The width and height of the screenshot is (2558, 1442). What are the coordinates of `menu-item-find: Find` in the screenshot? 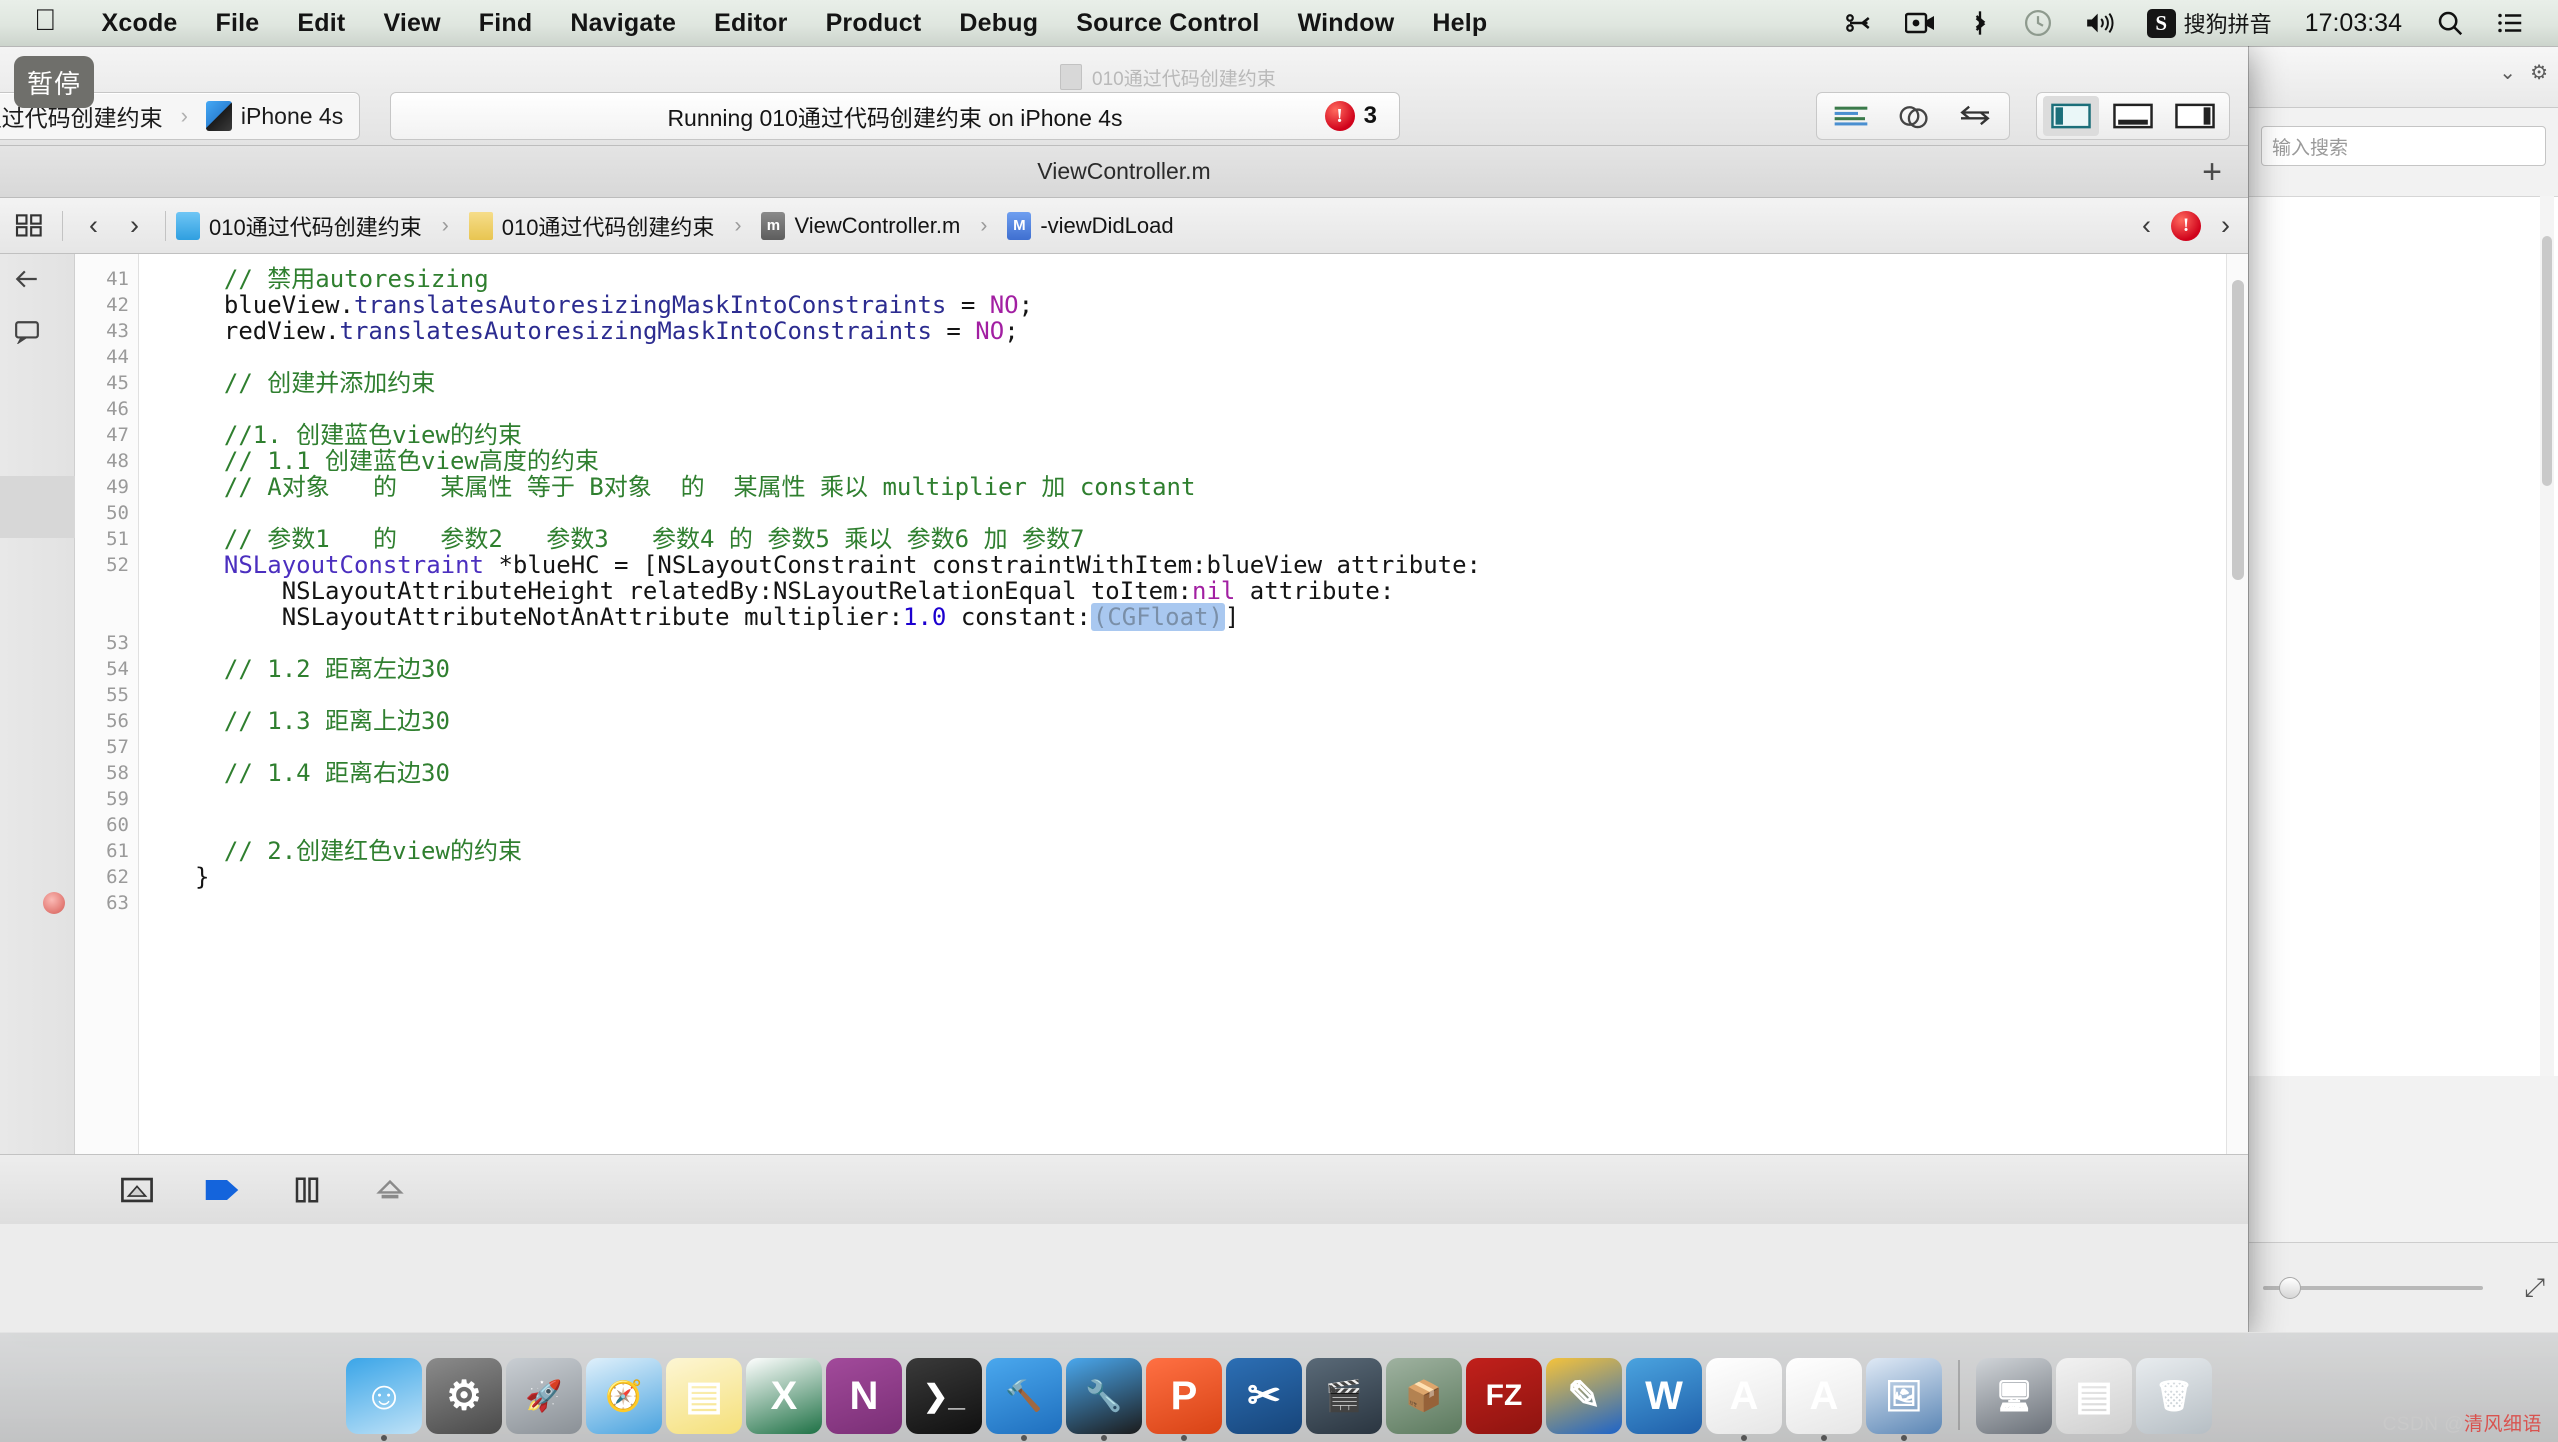 It's located at (506, 23).